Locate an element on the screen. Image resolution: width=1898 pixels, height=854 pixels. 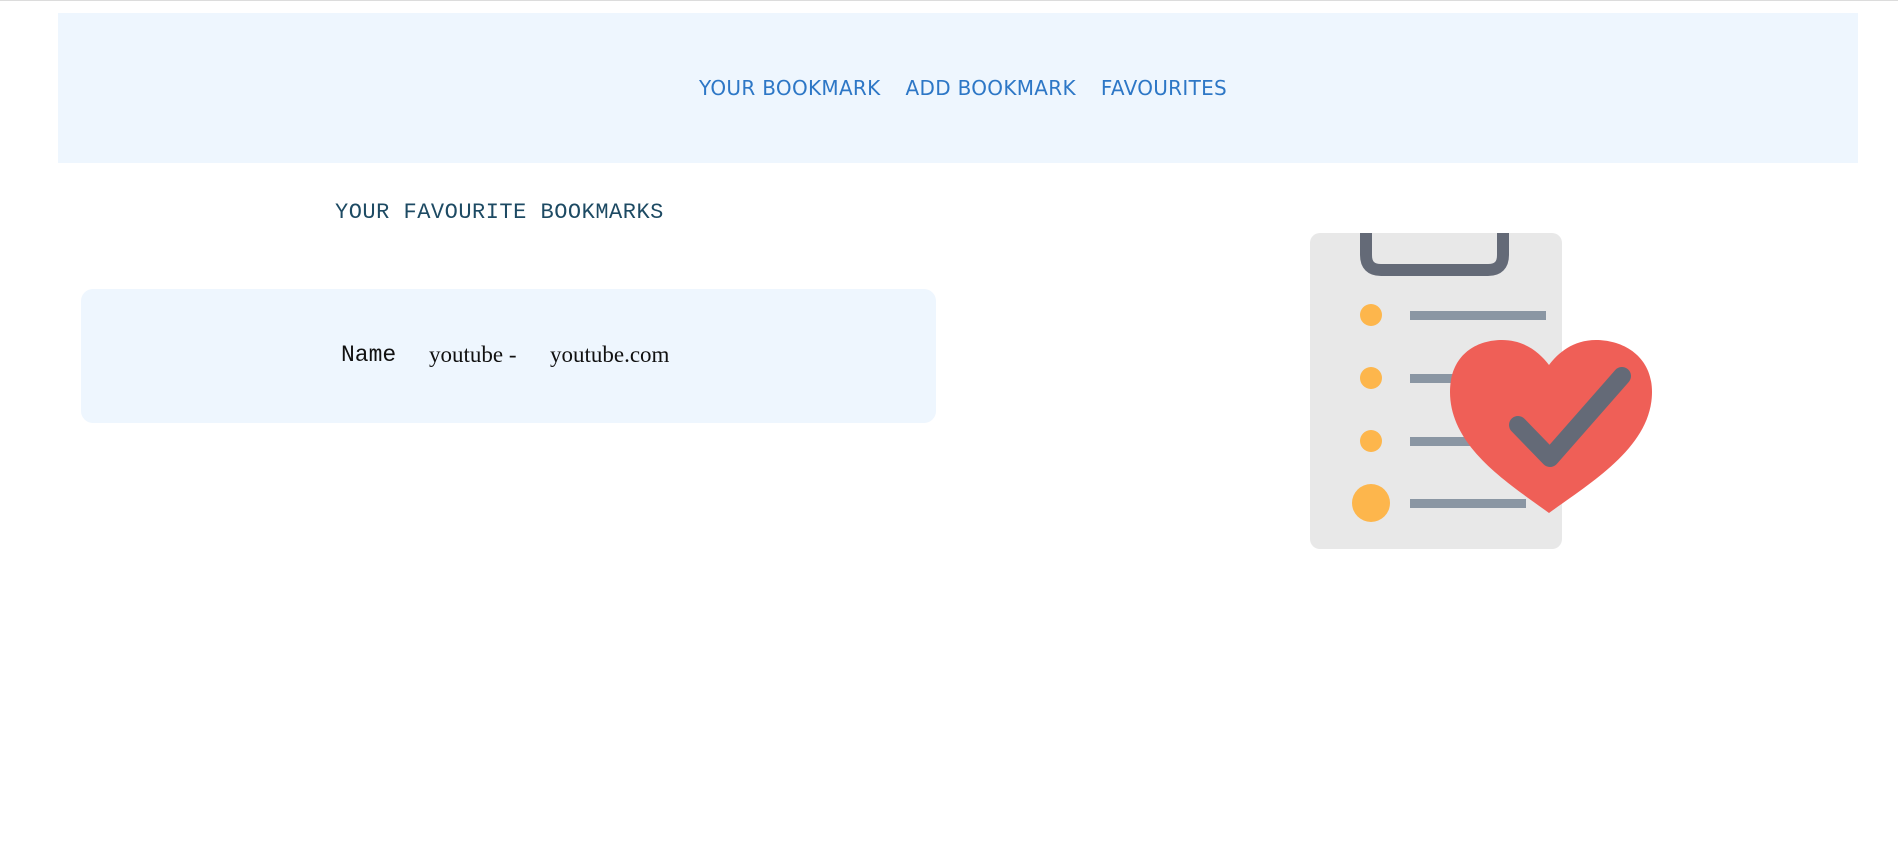
bookmark-url-link: youtube.com is located at coordinates (609, 355).